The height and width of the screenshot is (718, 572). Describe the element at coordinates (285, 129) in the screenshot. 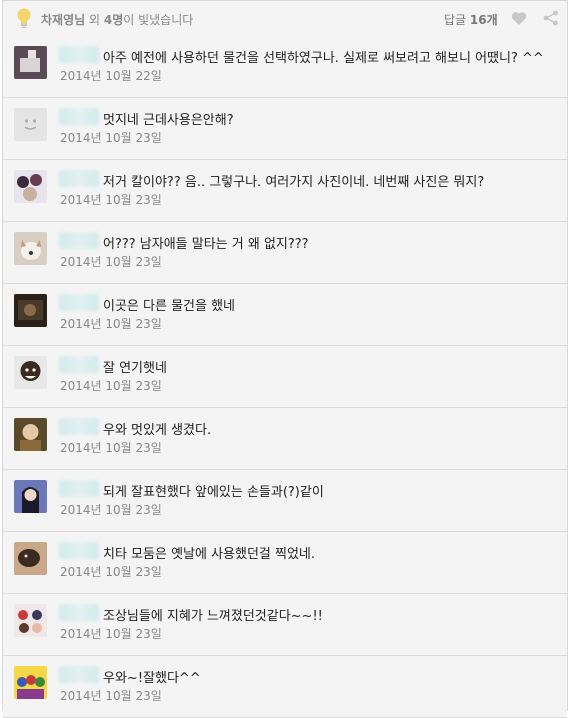

I see `comment-row: 멋지네 근데사용은안해? 2014년 10월 23일` at that location.